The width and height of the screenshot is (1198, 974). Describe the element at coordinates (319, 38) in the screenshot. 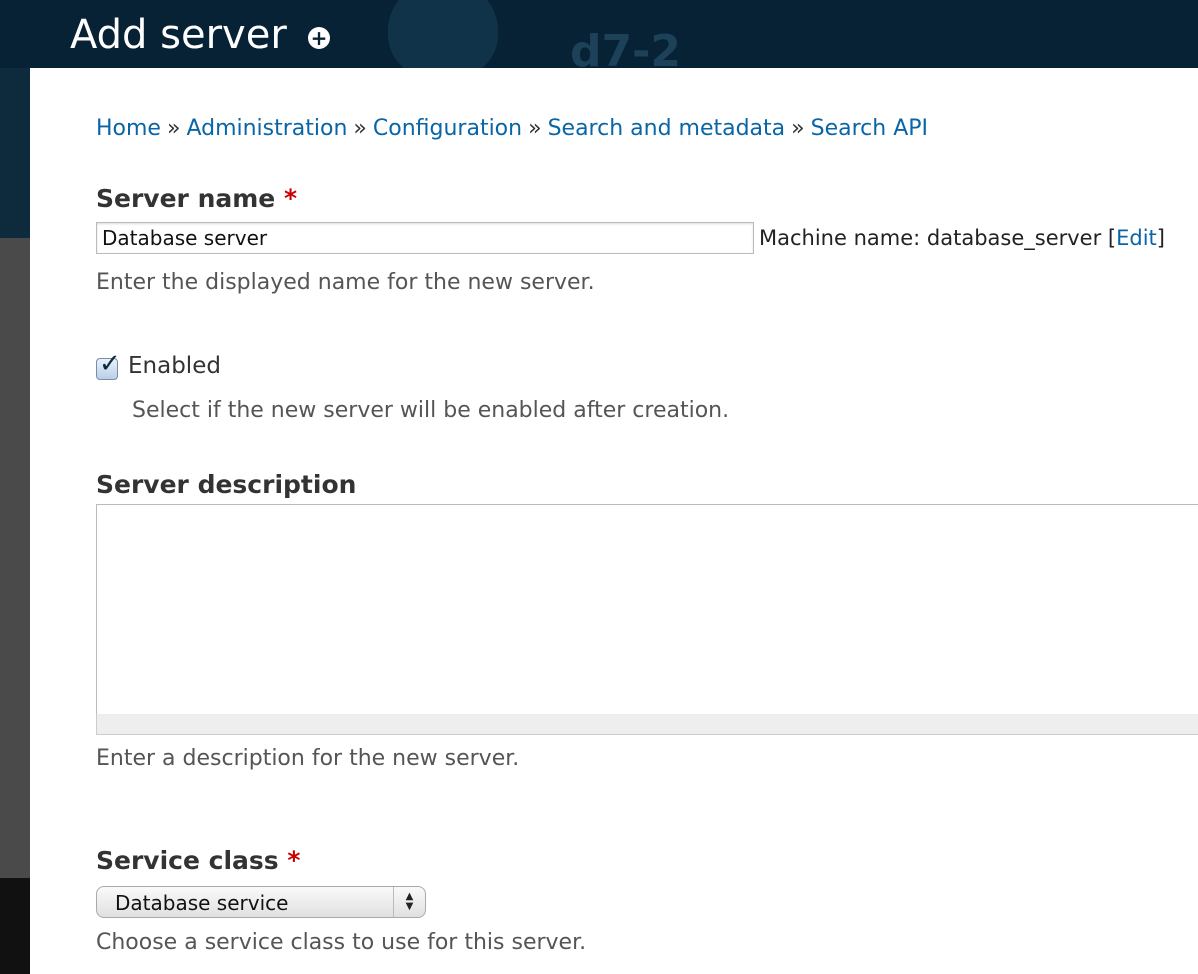

I see `add-shortcut-icon: +` at that location.